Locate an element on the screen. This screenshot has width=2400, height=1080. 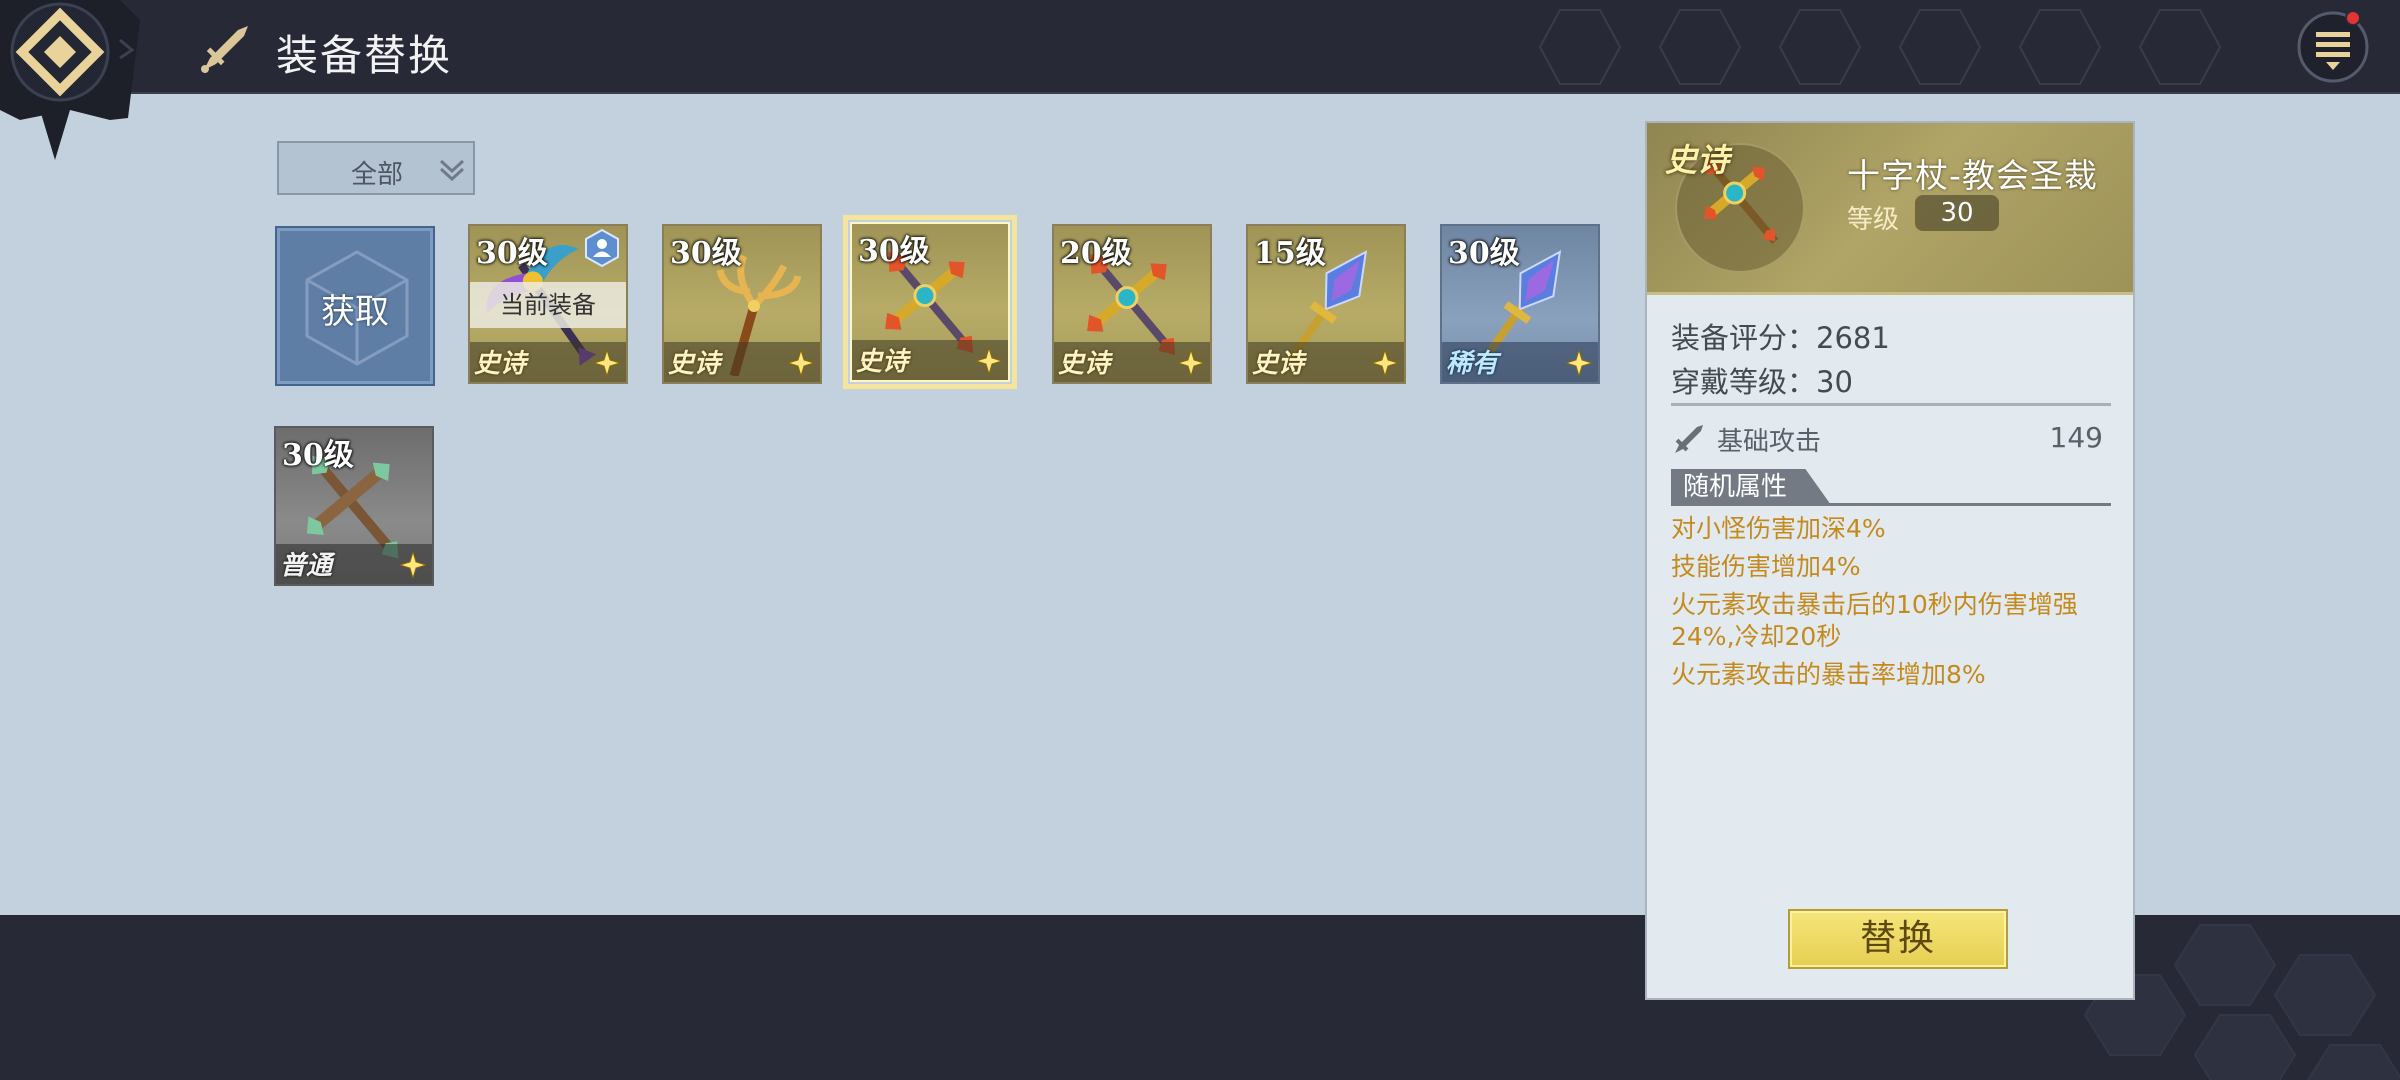
item-rarity: 普通 is located at coordinates (306, 566).